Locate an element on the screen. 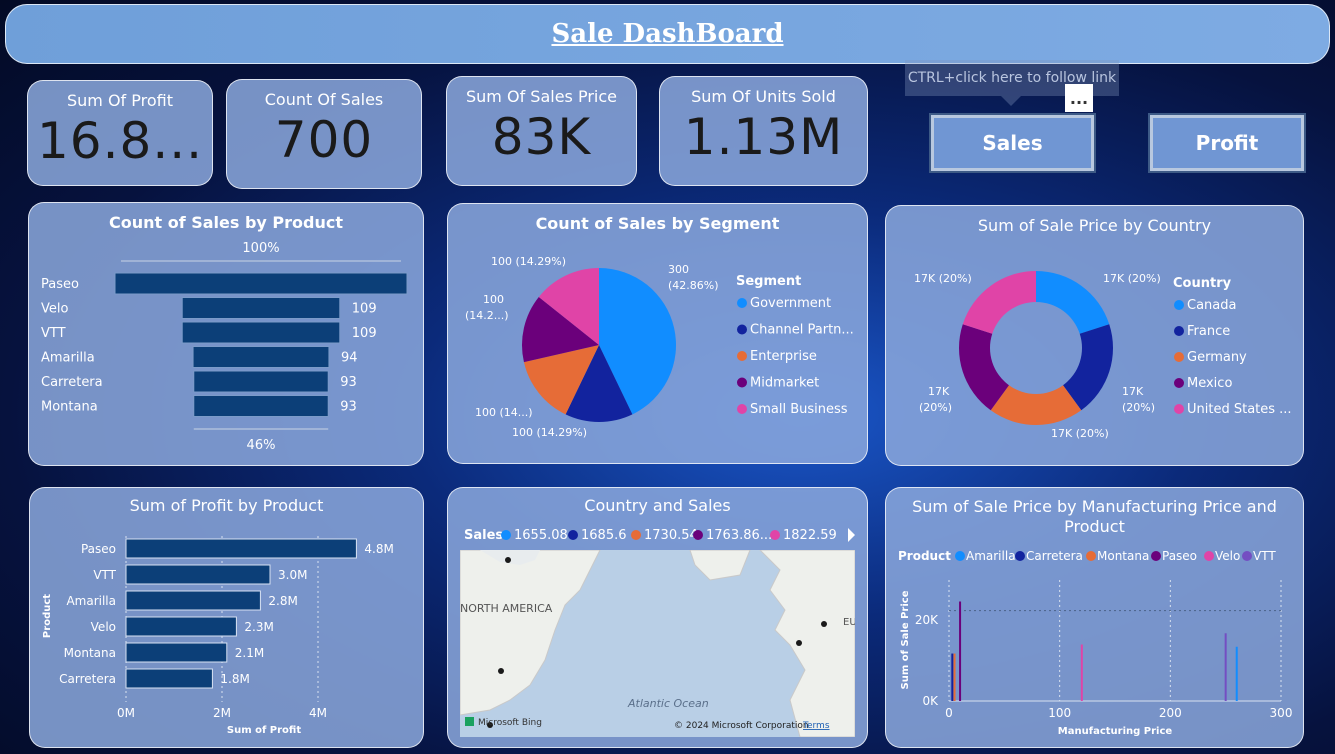 This screenshot has height=754, width=1335. bar-category-label: Velo is located at coordinates (103, 627).